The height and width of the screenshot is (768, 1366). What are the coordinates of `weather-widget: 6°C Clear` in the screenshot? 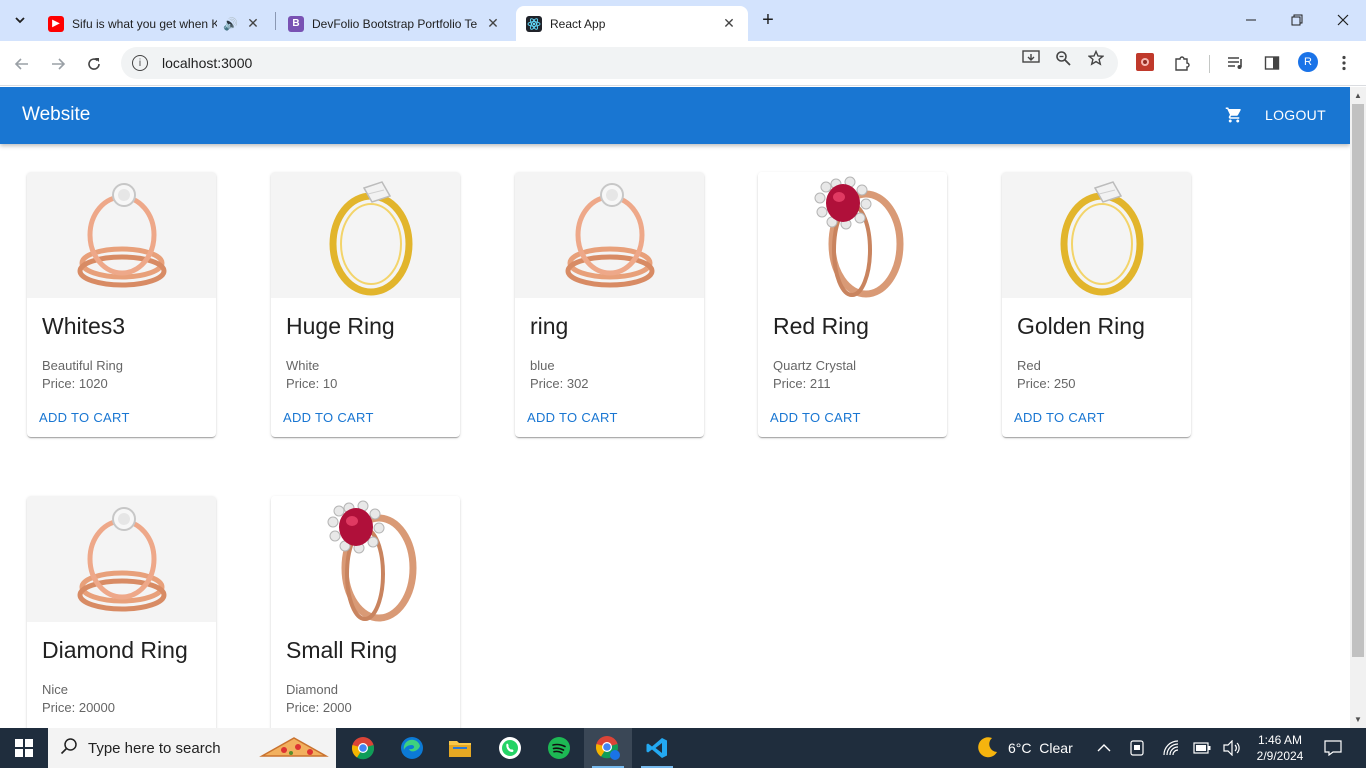 It's located at (1024, 748).